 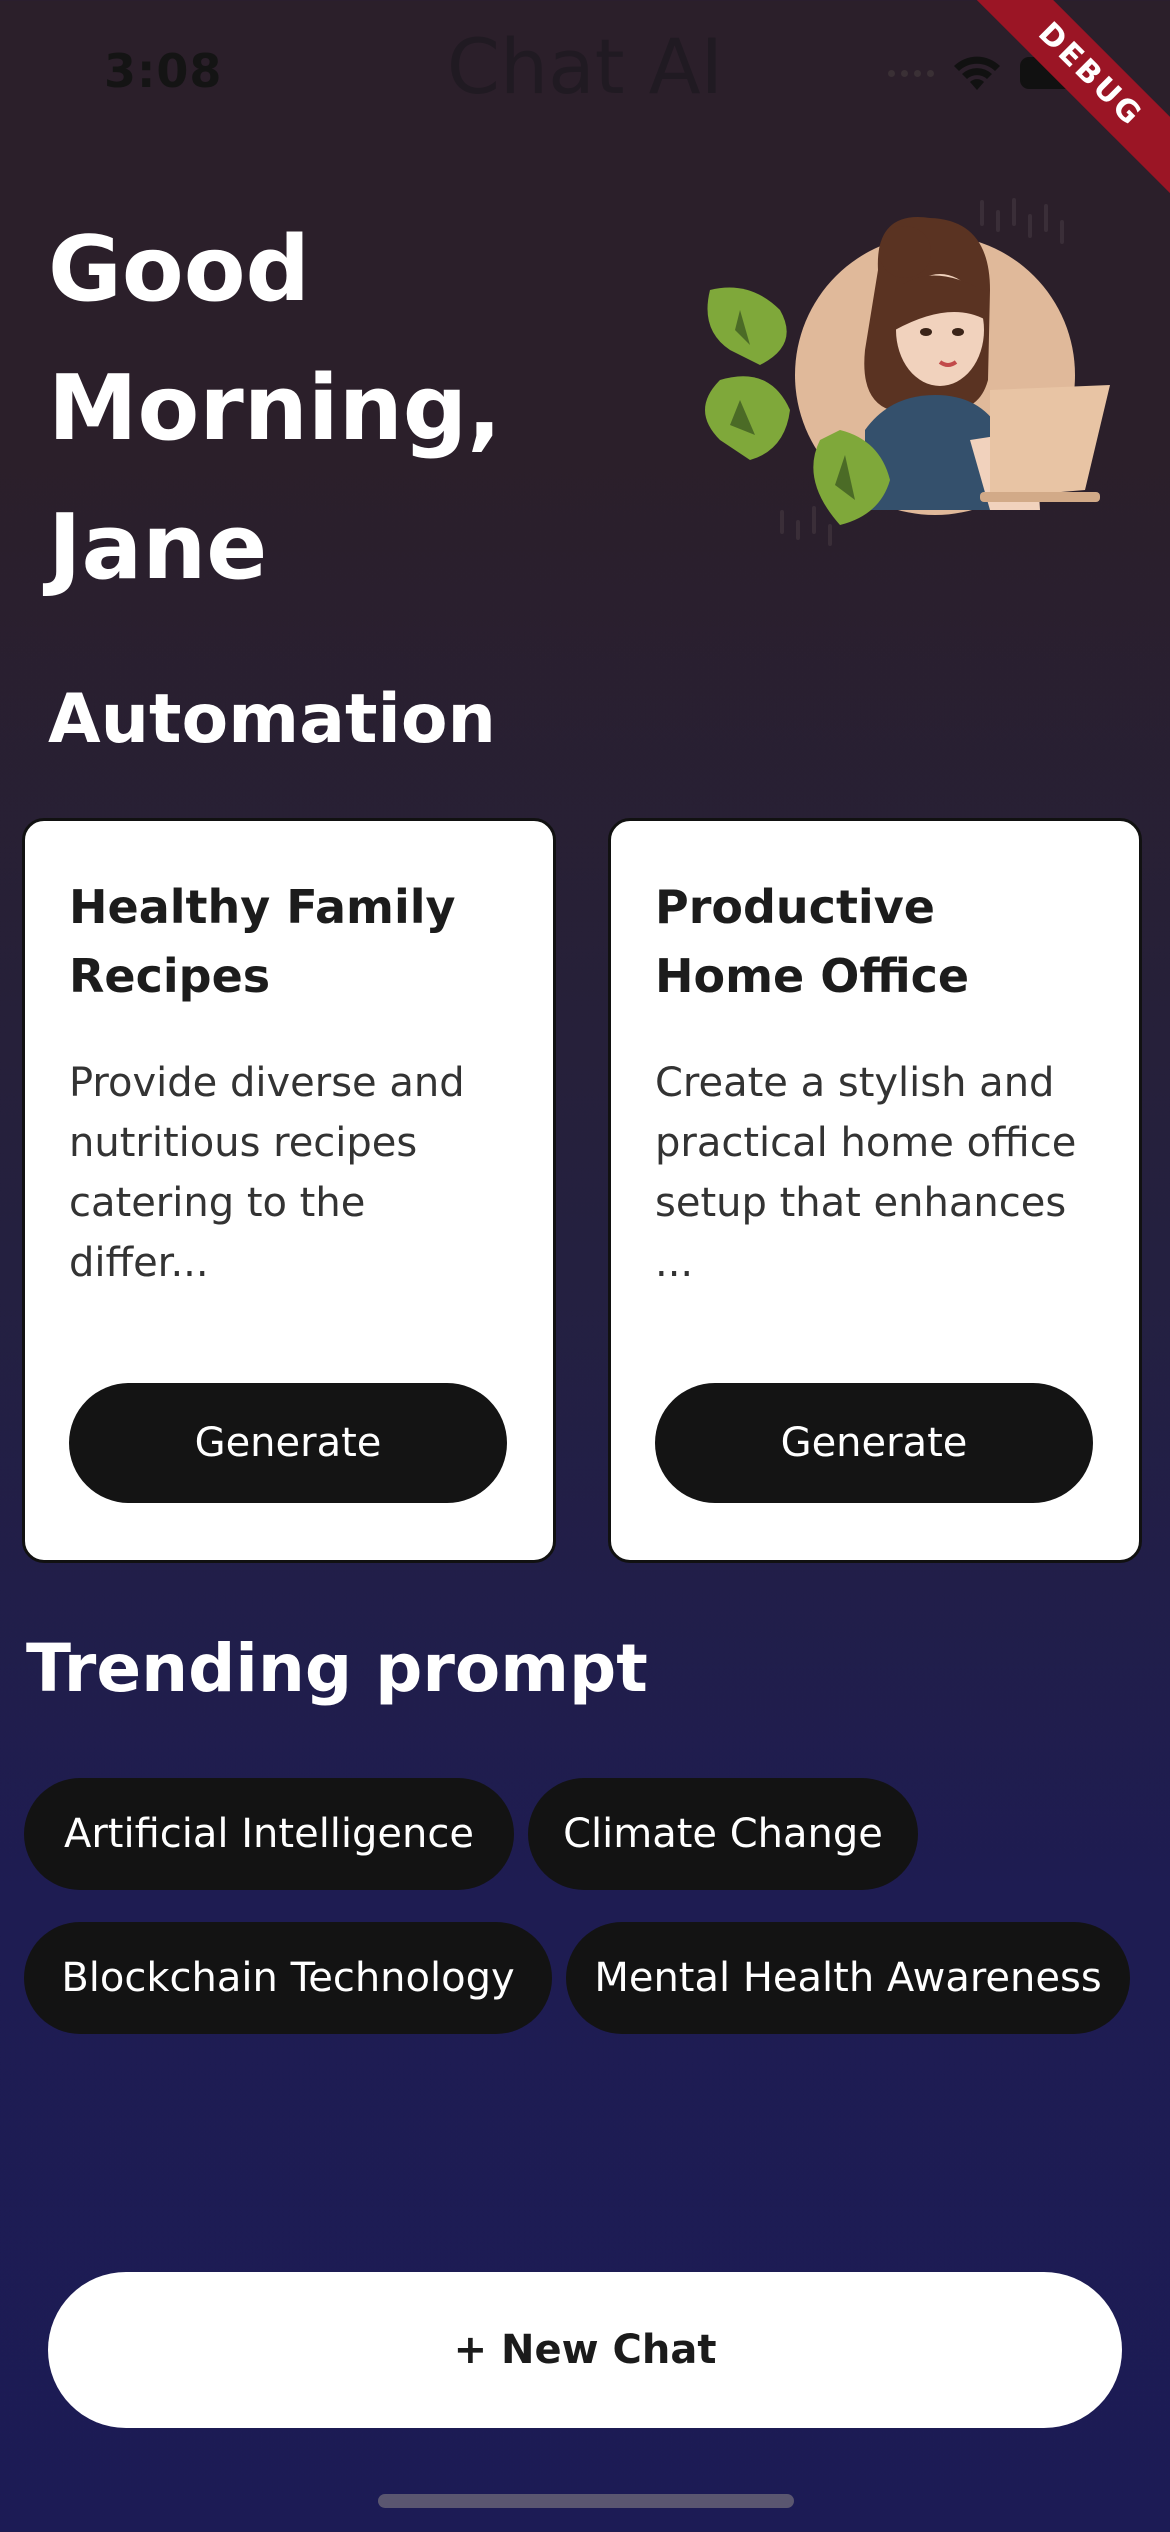 I want to click on trending-chip: Blockchain Technology, so click(x=288, y=1978).